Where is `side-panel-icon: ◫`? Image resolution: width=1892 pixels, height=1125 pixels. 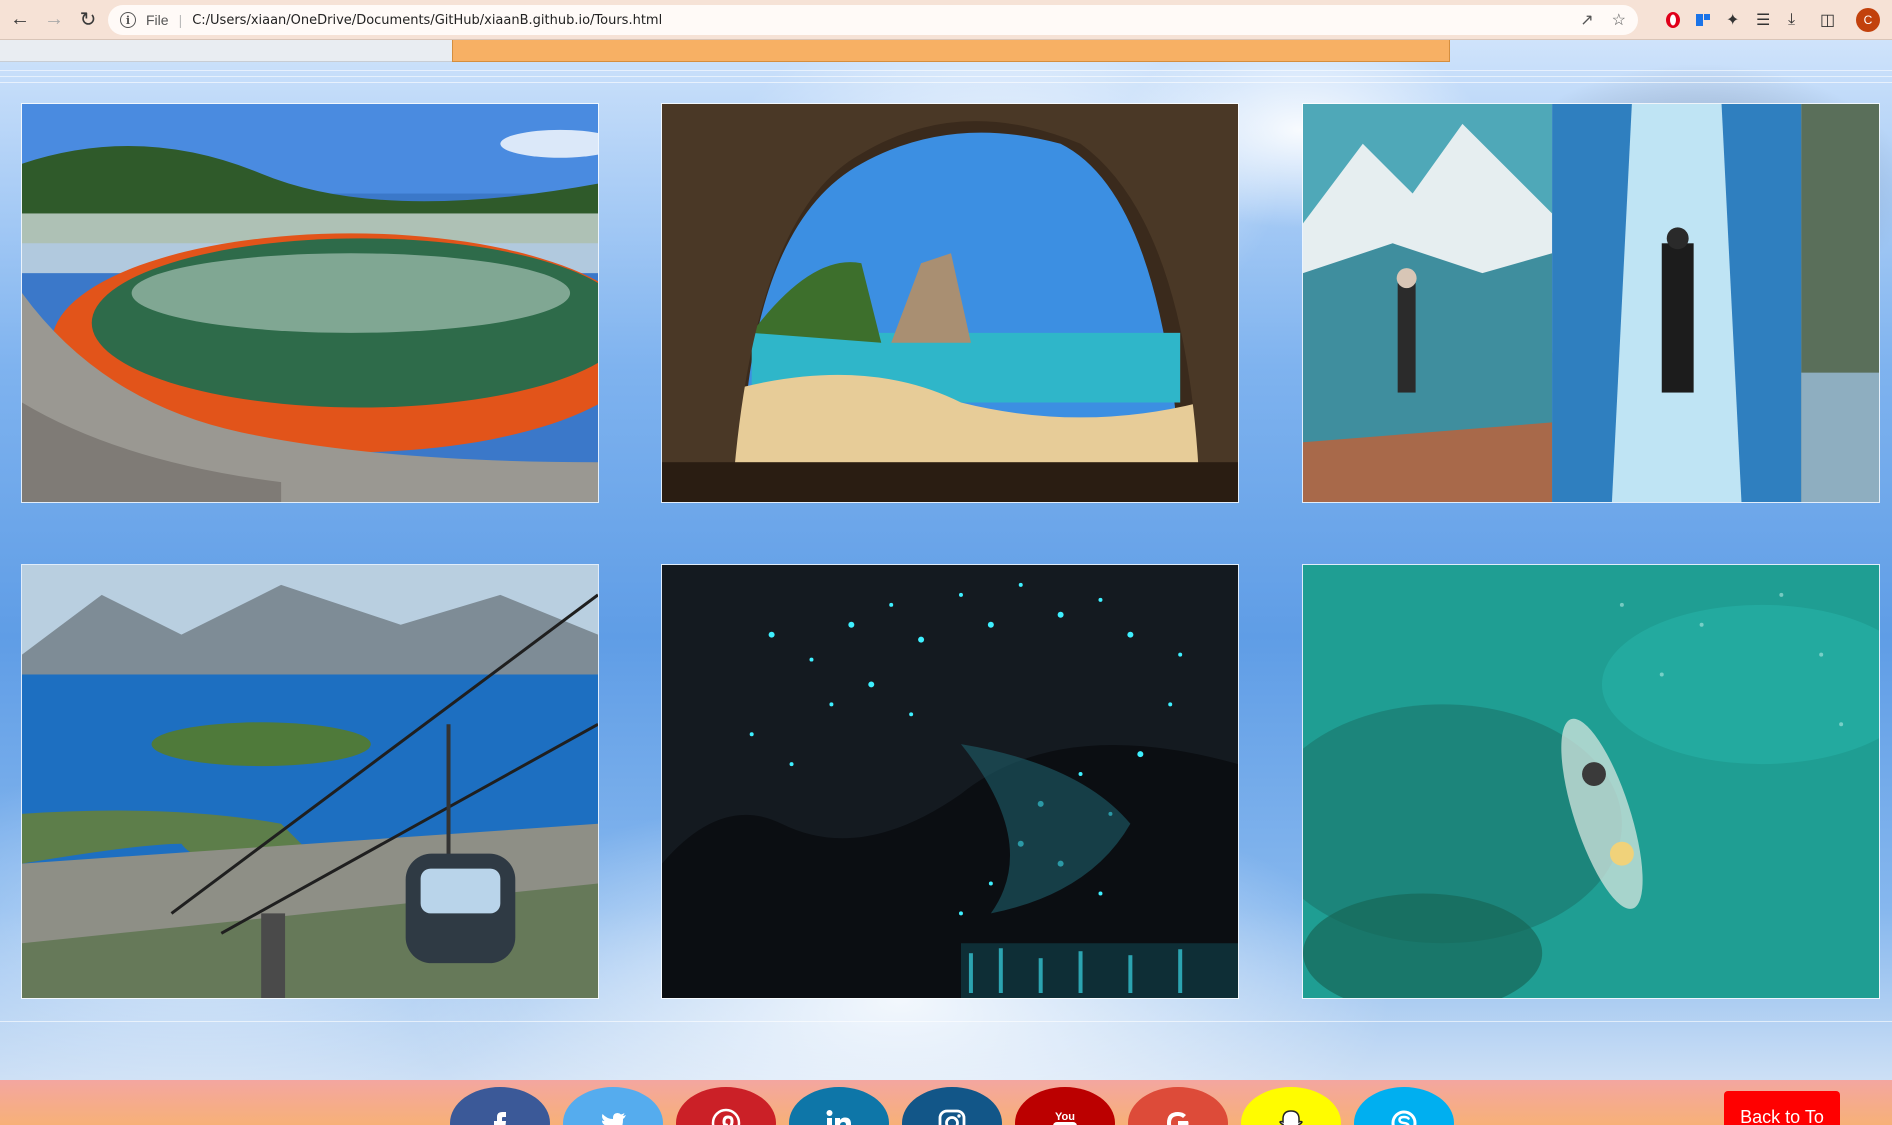 side-panel-icon: ◫ is located at coordinates (1827, 20).